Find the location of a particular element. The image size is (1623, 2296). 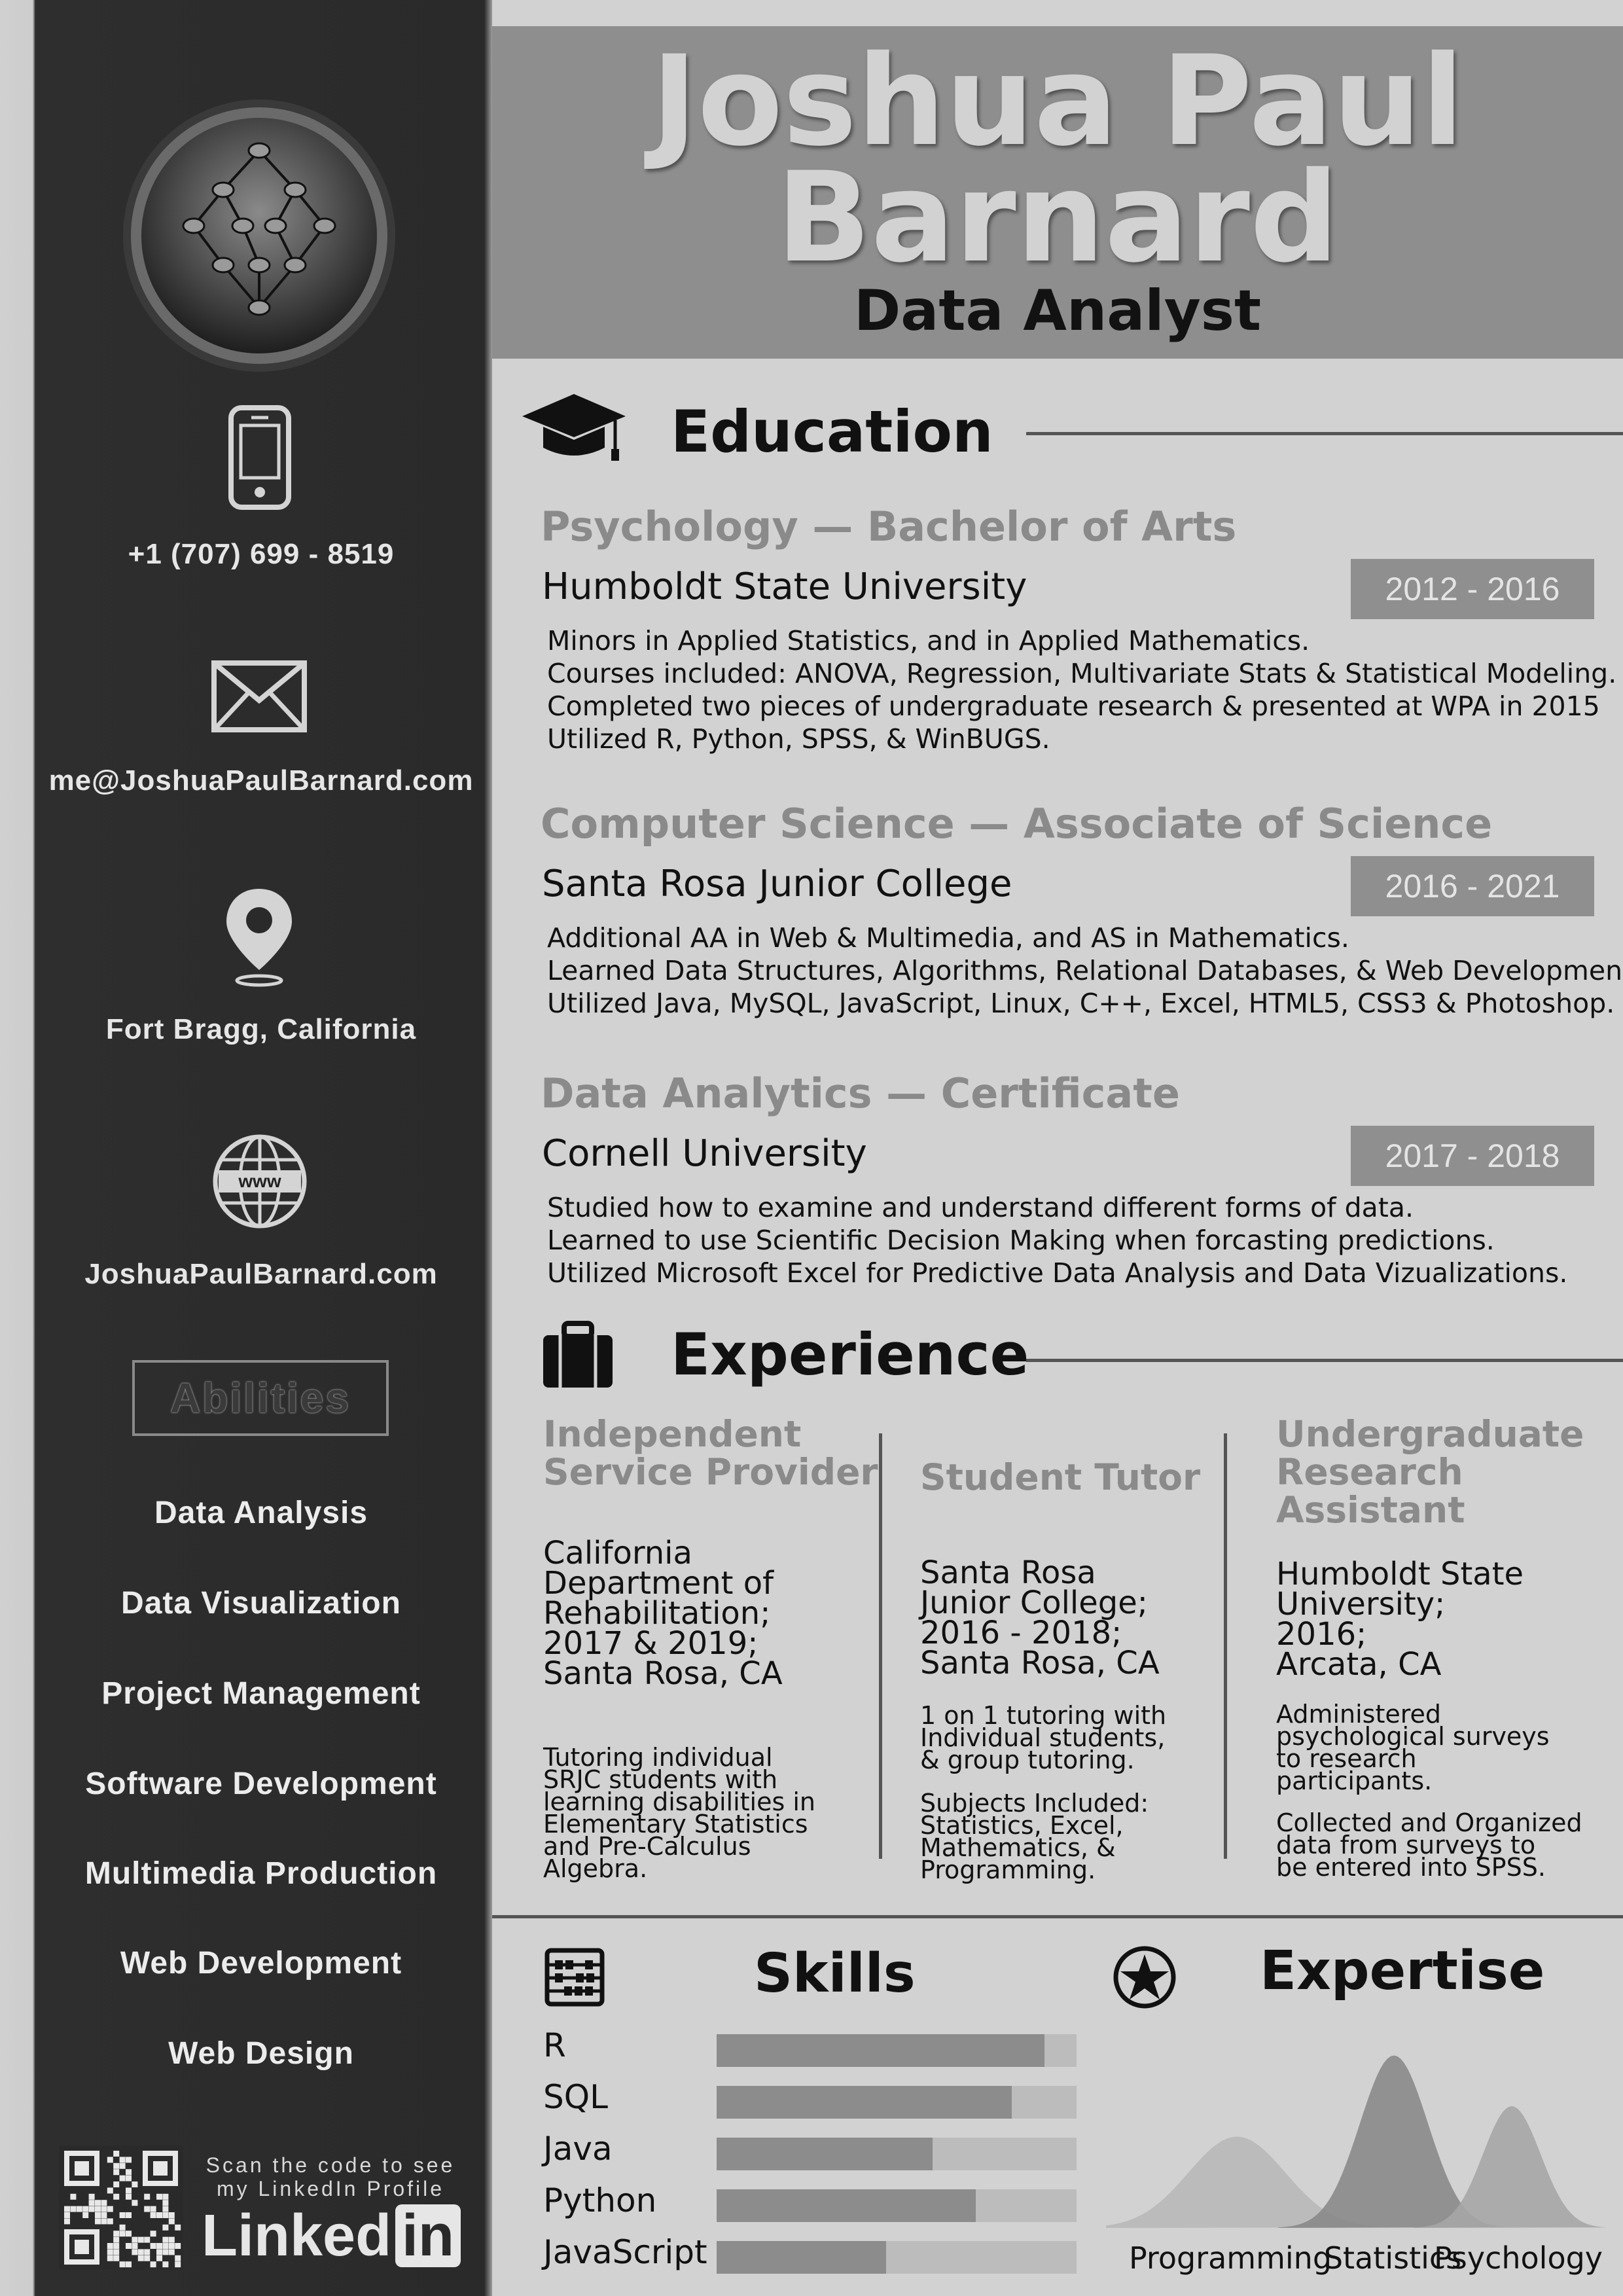

globe-icon: www is located at coordinates (260, 1181).